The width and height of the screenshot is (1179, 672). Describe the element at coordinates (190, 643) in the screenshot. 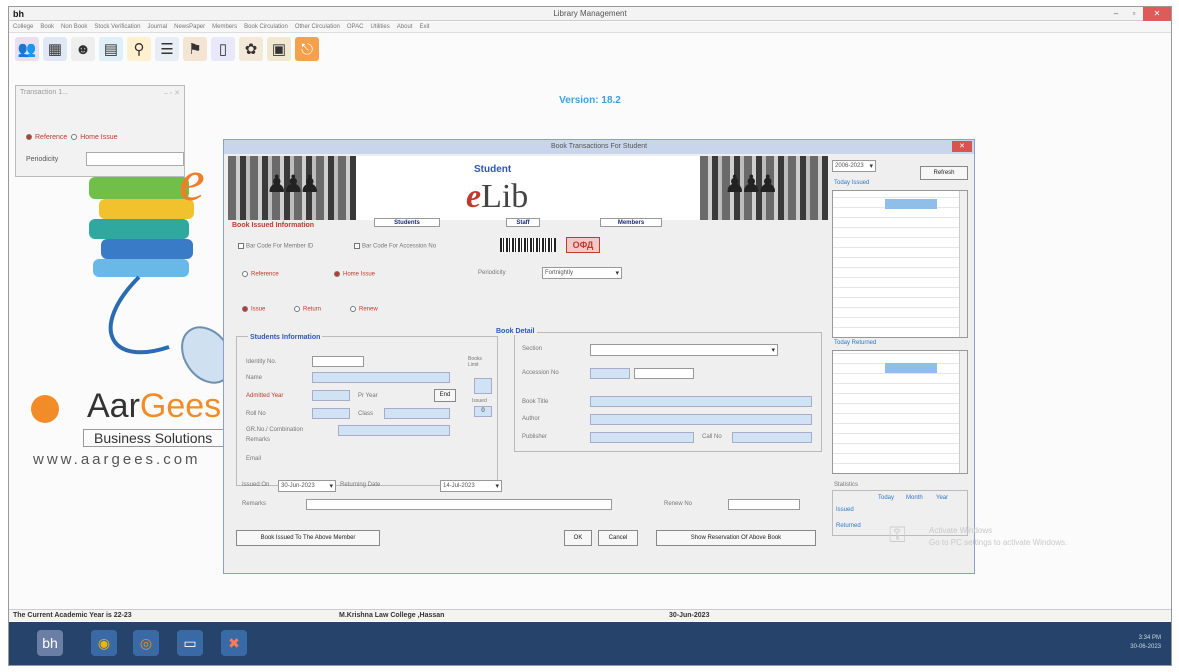

I see `explorer-icon: ▭` at that location.